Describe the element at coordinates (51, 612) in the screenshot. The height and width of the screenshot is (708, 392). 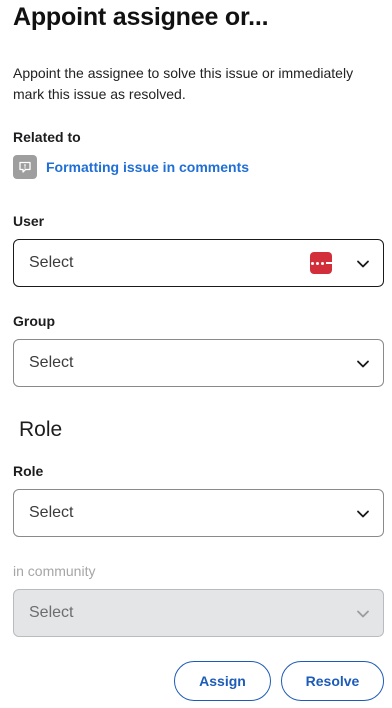
I see `community-select-value: Select` at that location.